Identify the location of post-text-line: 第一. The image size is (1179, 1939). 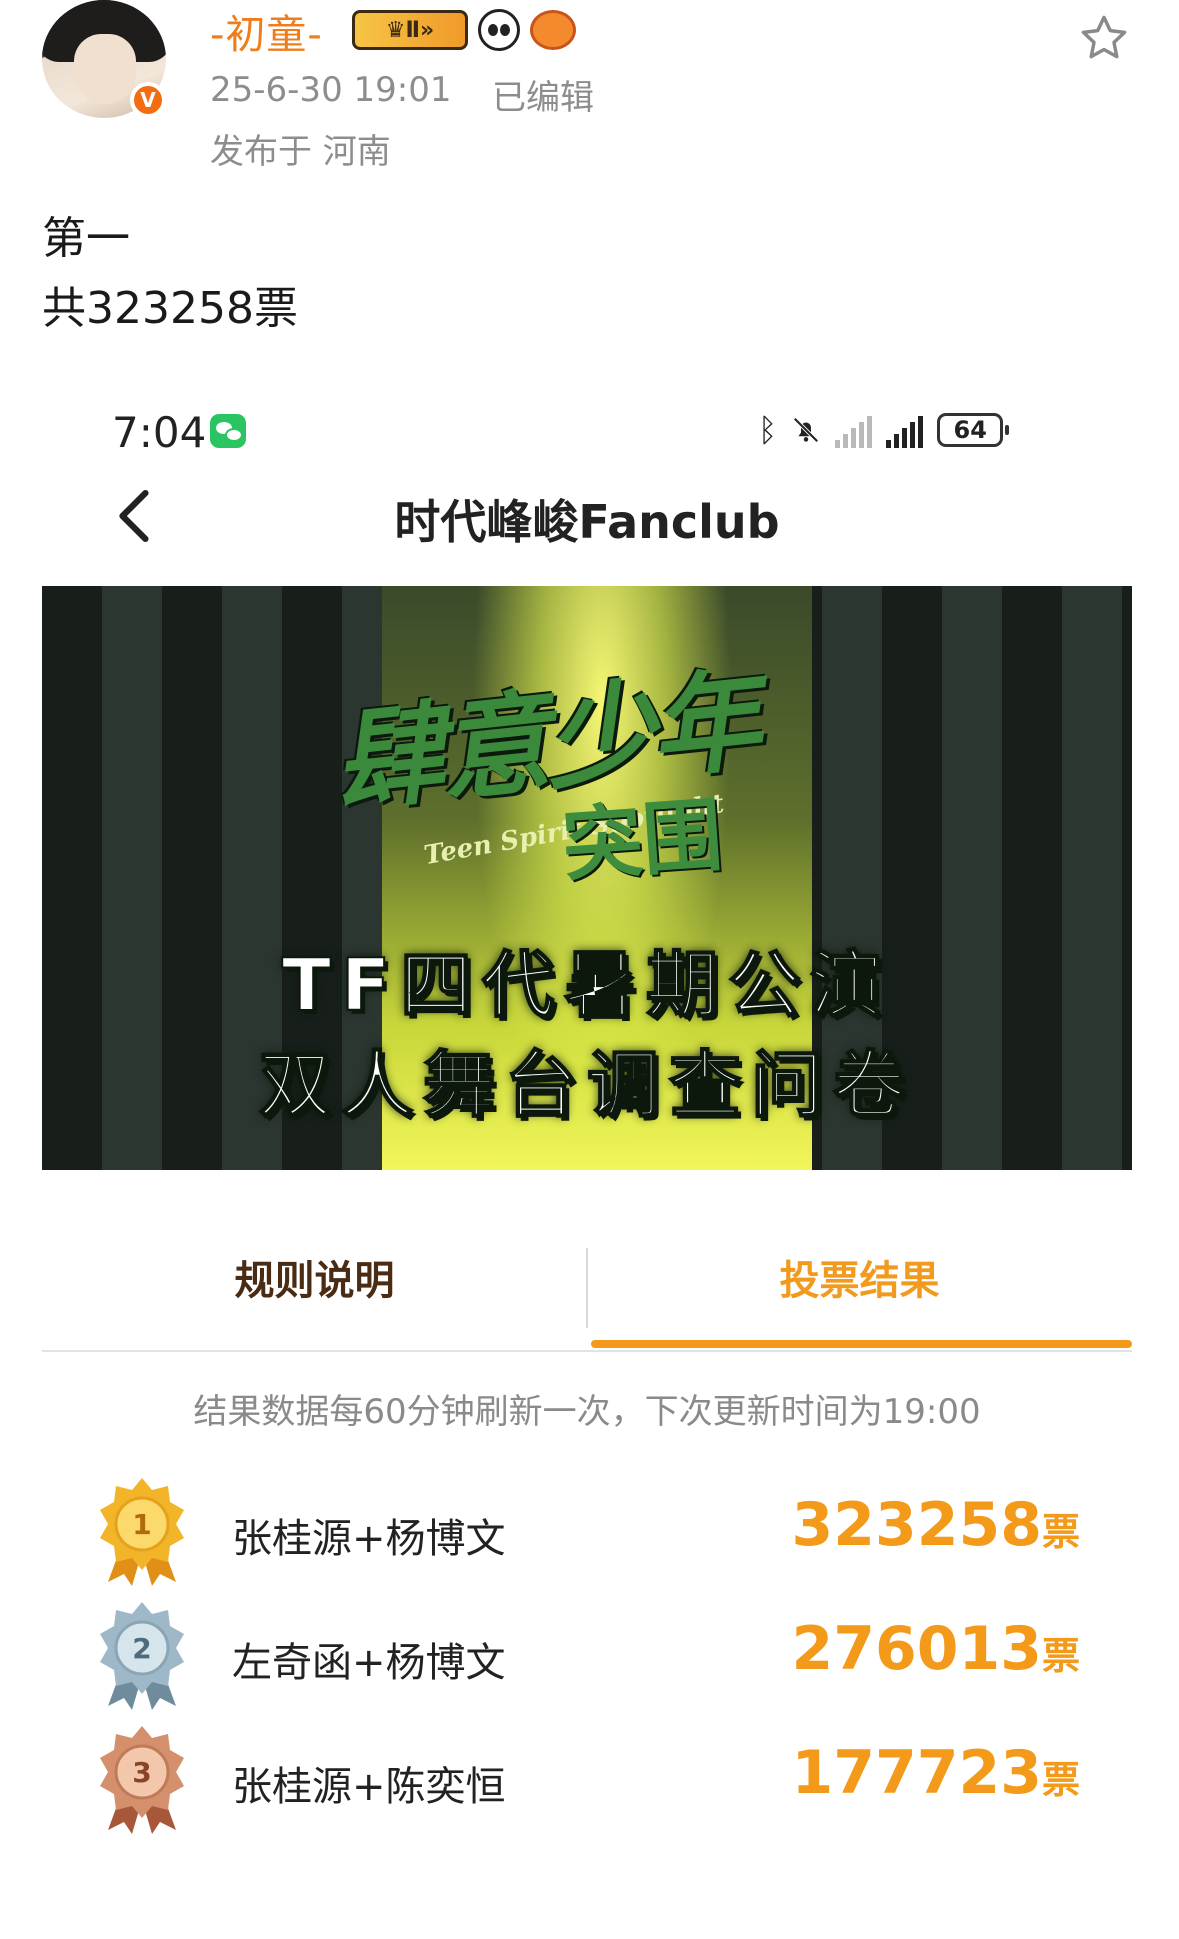
(86, 238).